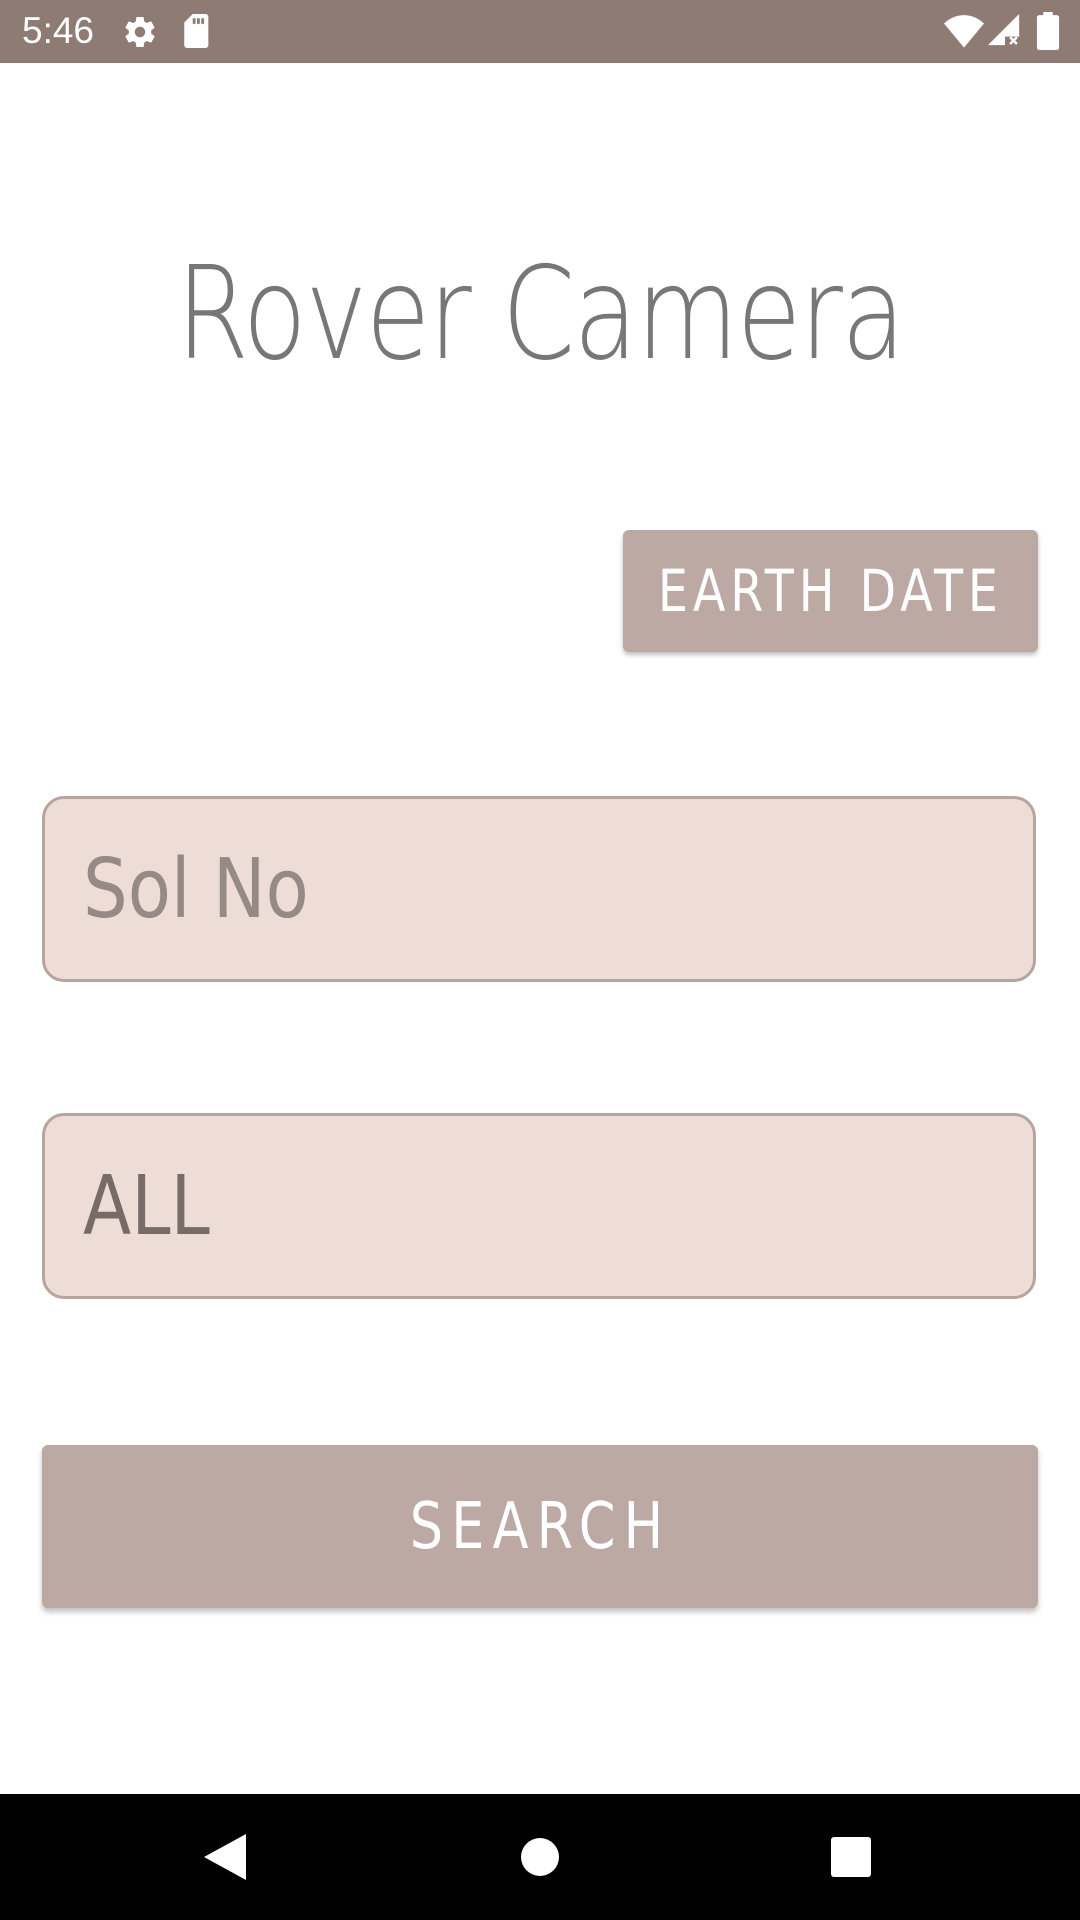 Image resolution: width=1080 pixels, height=1920 pixels. I want to click on gear-icon, so click(140, 32).